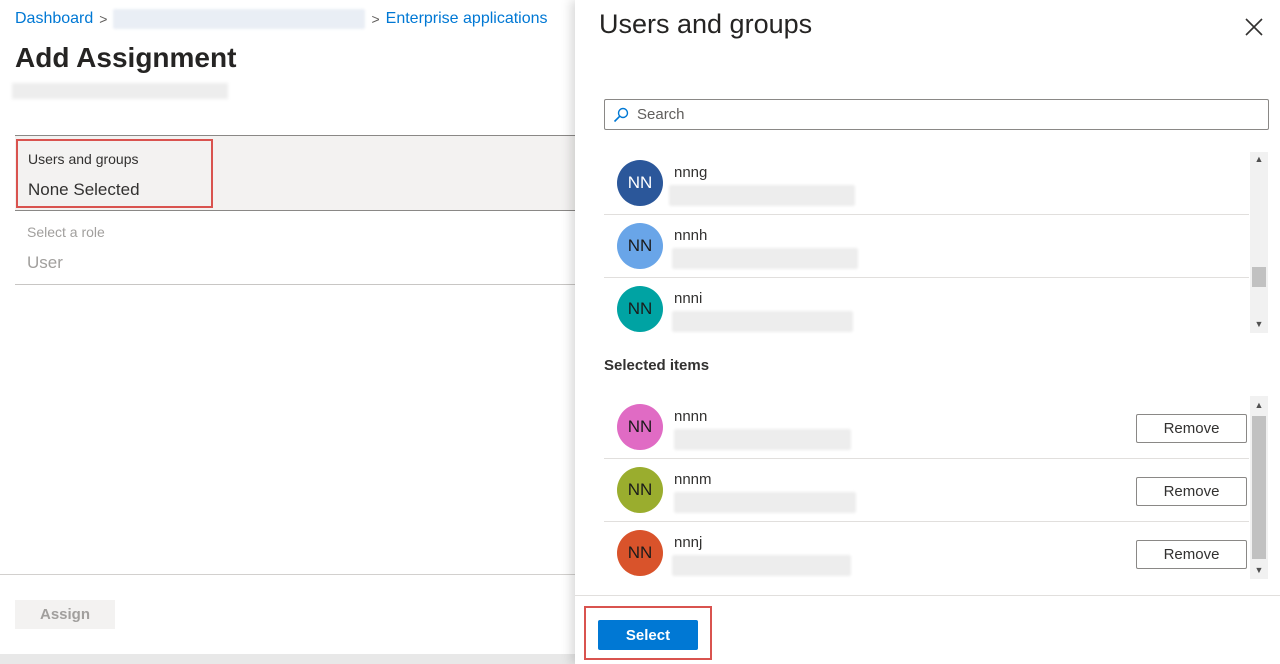  Describe the element at coordinates (66, 232) in the screenshot. I see `select-role-label: Select a role` at that location.